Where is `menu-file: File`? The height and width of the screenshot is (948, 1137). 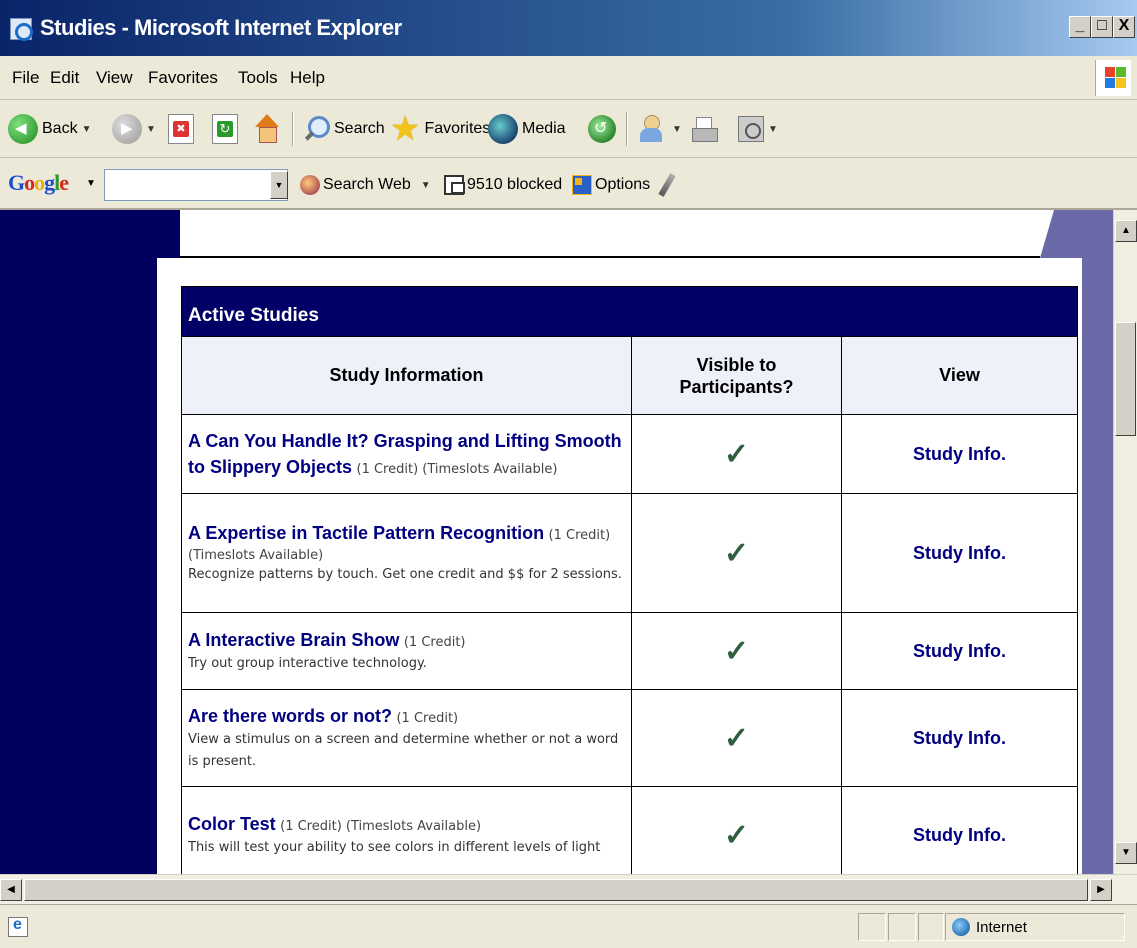
menu-file: File is located at coordinates (25, 78).